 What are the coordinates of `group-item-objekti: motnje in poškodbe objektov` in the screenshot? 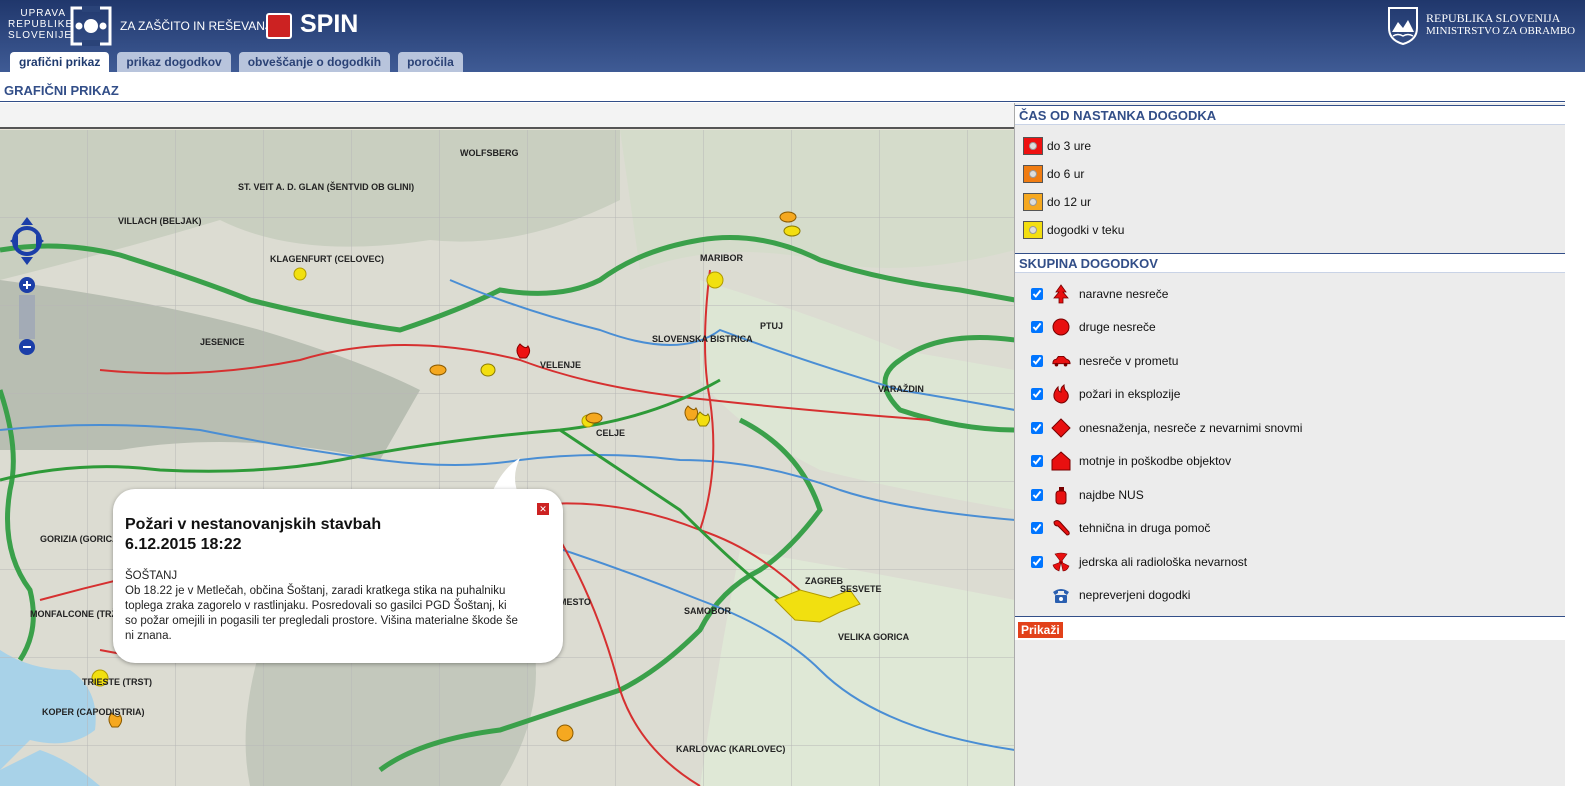 It's located at (1298, 462).